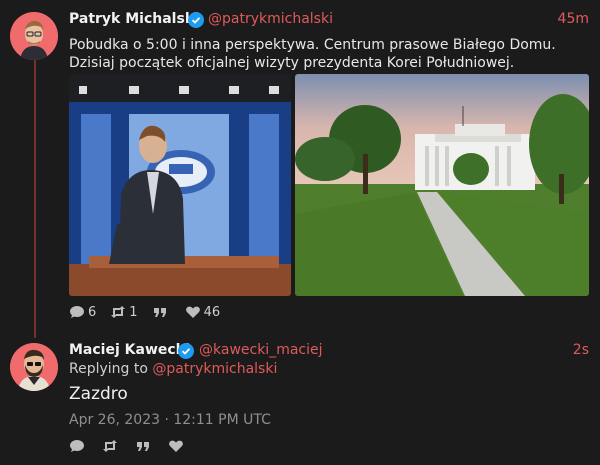 This screenshot has width=600, height=465. I want to click on reply-button: 6, so click(82, 312).